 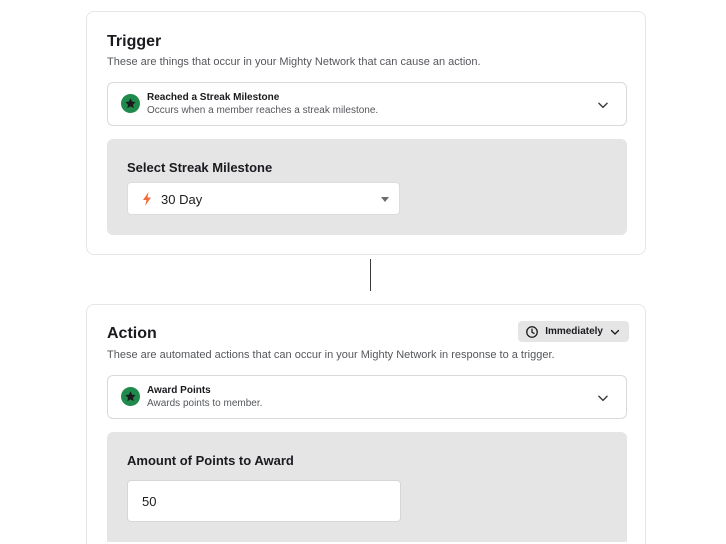 I want to click on trigger-title: Trigger, so click(x=134, y=41).